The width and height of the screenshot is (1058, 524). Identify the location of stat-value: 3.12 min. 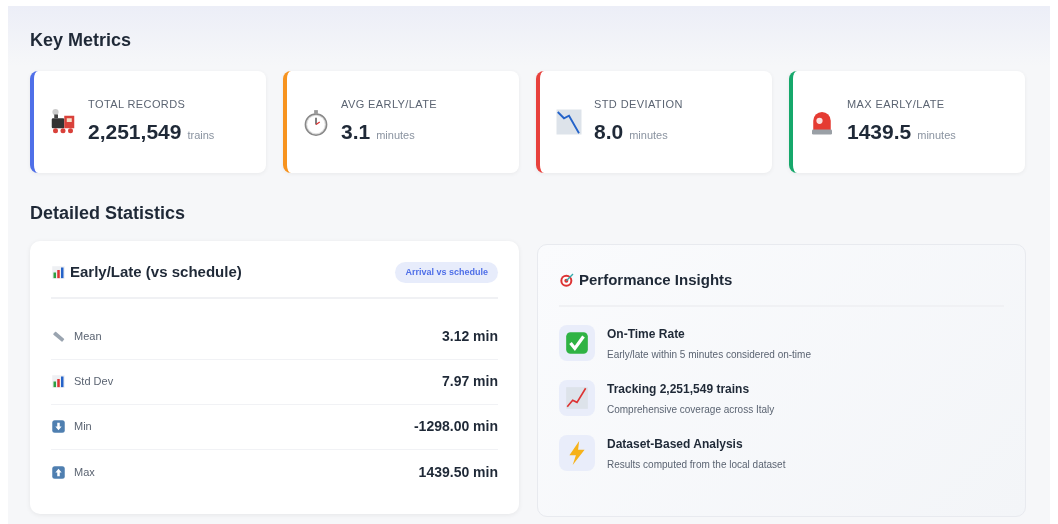
(469, 337).